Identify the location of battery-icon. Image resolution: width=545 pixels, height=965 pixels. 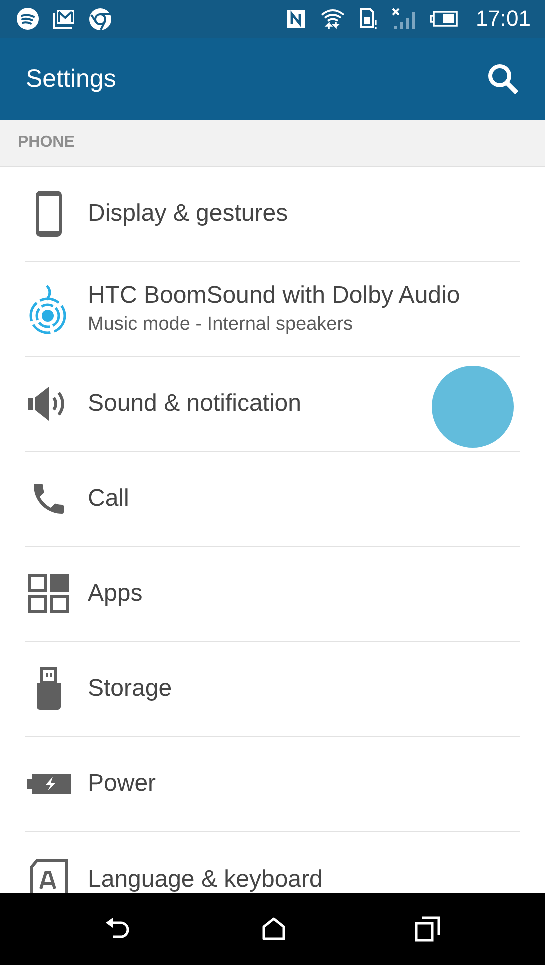
(444, 19).